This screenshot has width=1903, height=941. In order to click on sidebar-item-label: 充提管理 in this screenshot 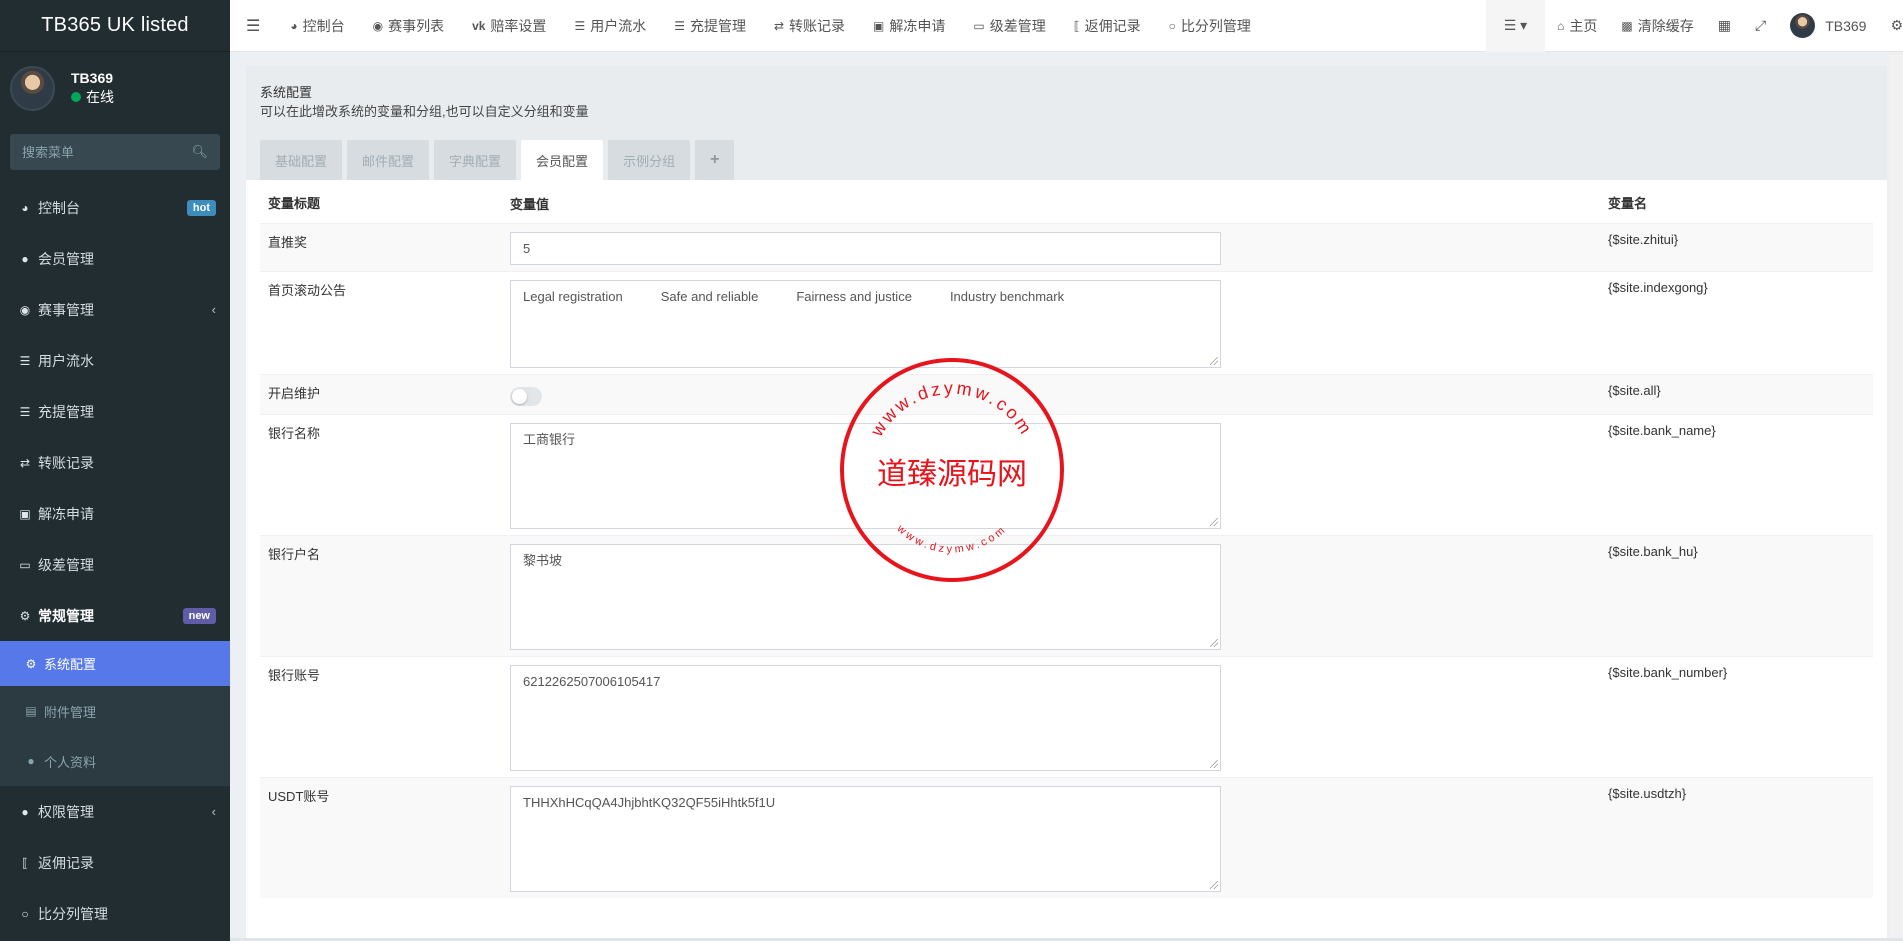, I will do `click(66, 411)`.